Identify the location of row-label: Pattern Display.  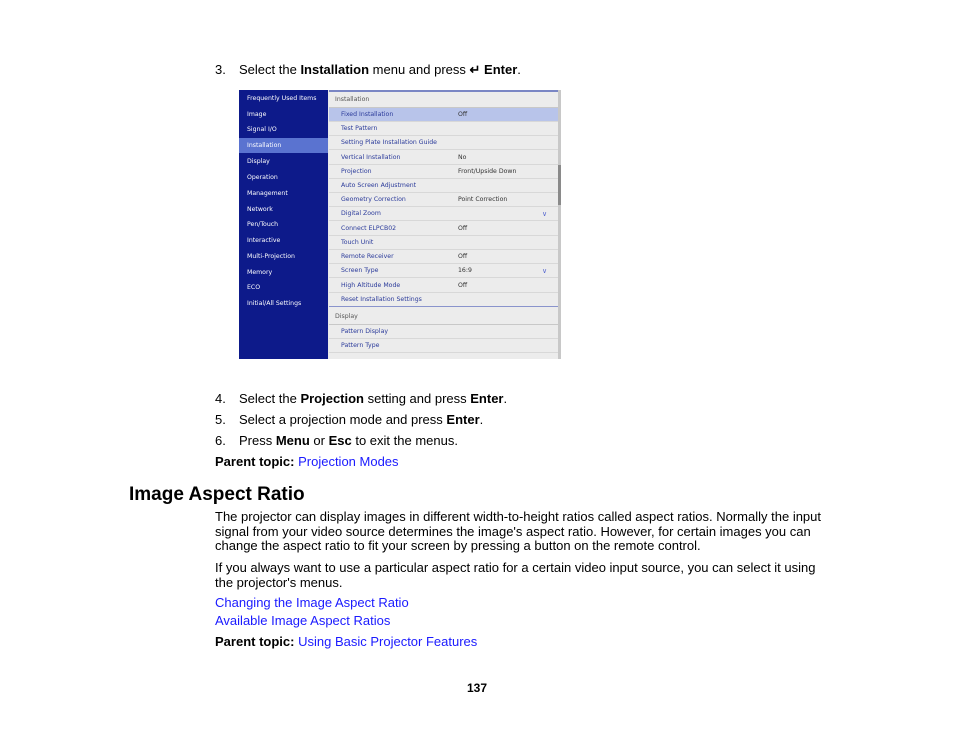
(365, 331).